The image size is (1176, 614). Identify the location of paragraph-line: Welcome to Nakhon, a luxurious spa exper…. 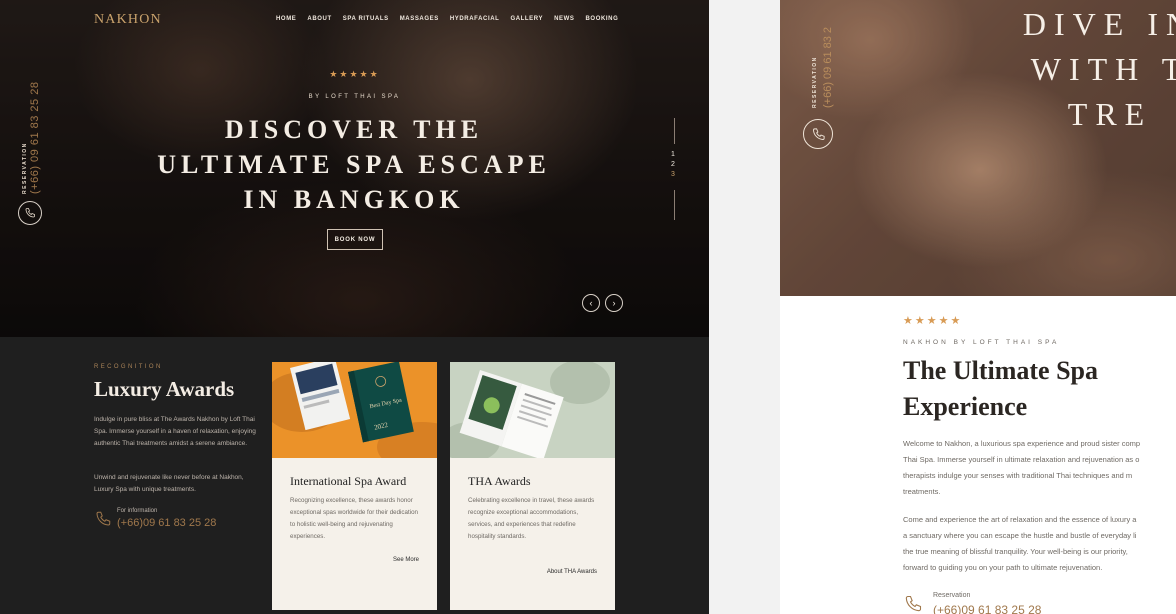
(1022, 443).